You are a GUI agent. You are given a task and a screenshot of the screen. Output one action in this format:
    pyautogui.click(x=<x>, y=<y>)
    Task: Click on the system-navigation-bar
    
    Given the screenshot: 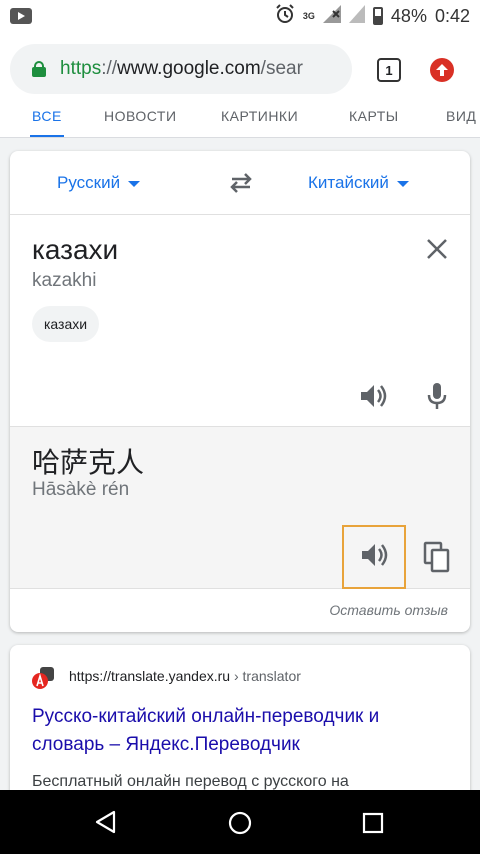 What is the action you would take?
    pyautogui.click(x=240, y=822)
    